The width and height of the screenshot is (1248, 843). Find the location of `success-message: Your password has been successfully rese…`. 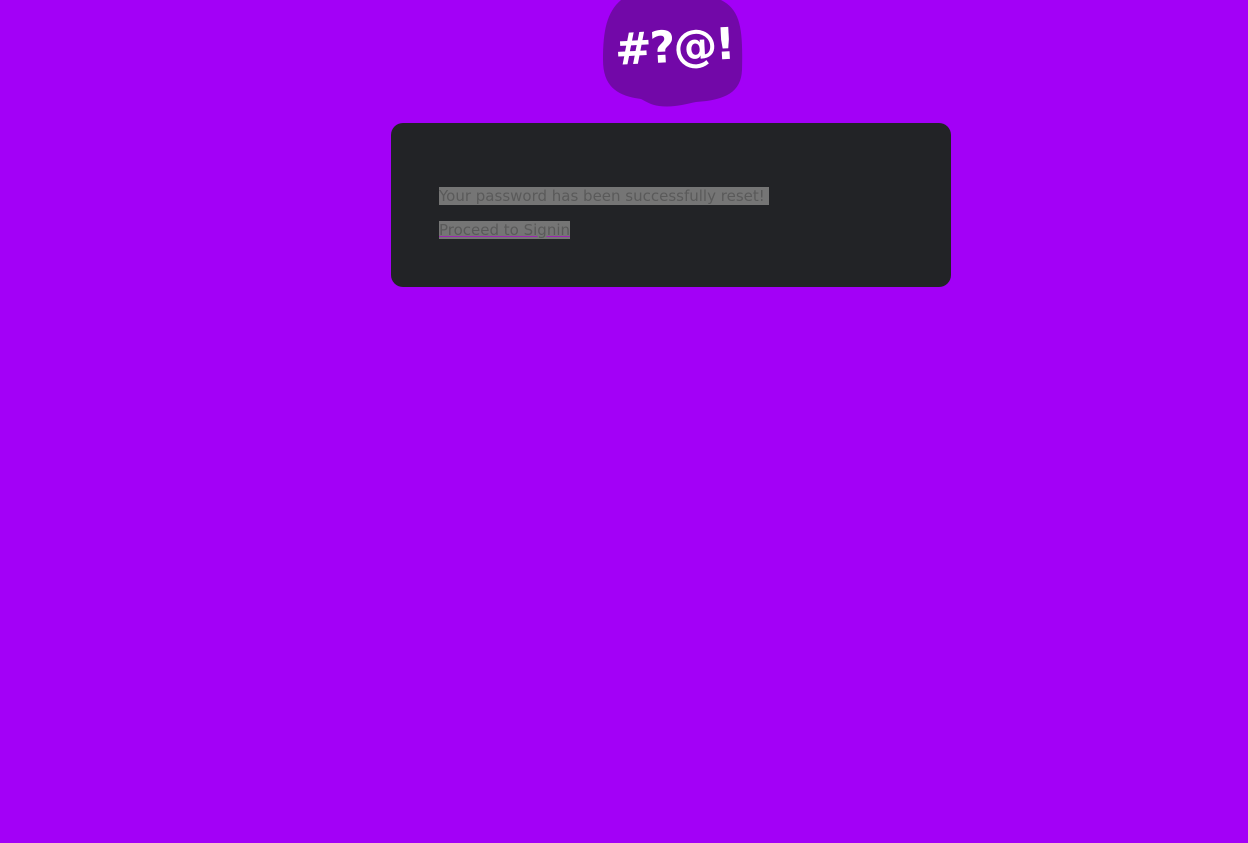

success-message: Your password has been successfully rese… is located at coordinates (604, 196).